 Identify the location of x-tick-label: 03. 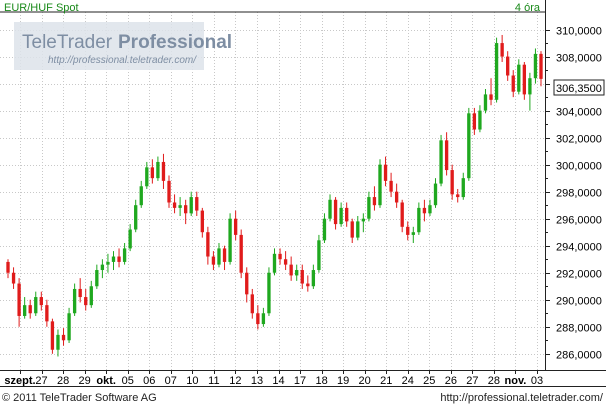
(537, 381).